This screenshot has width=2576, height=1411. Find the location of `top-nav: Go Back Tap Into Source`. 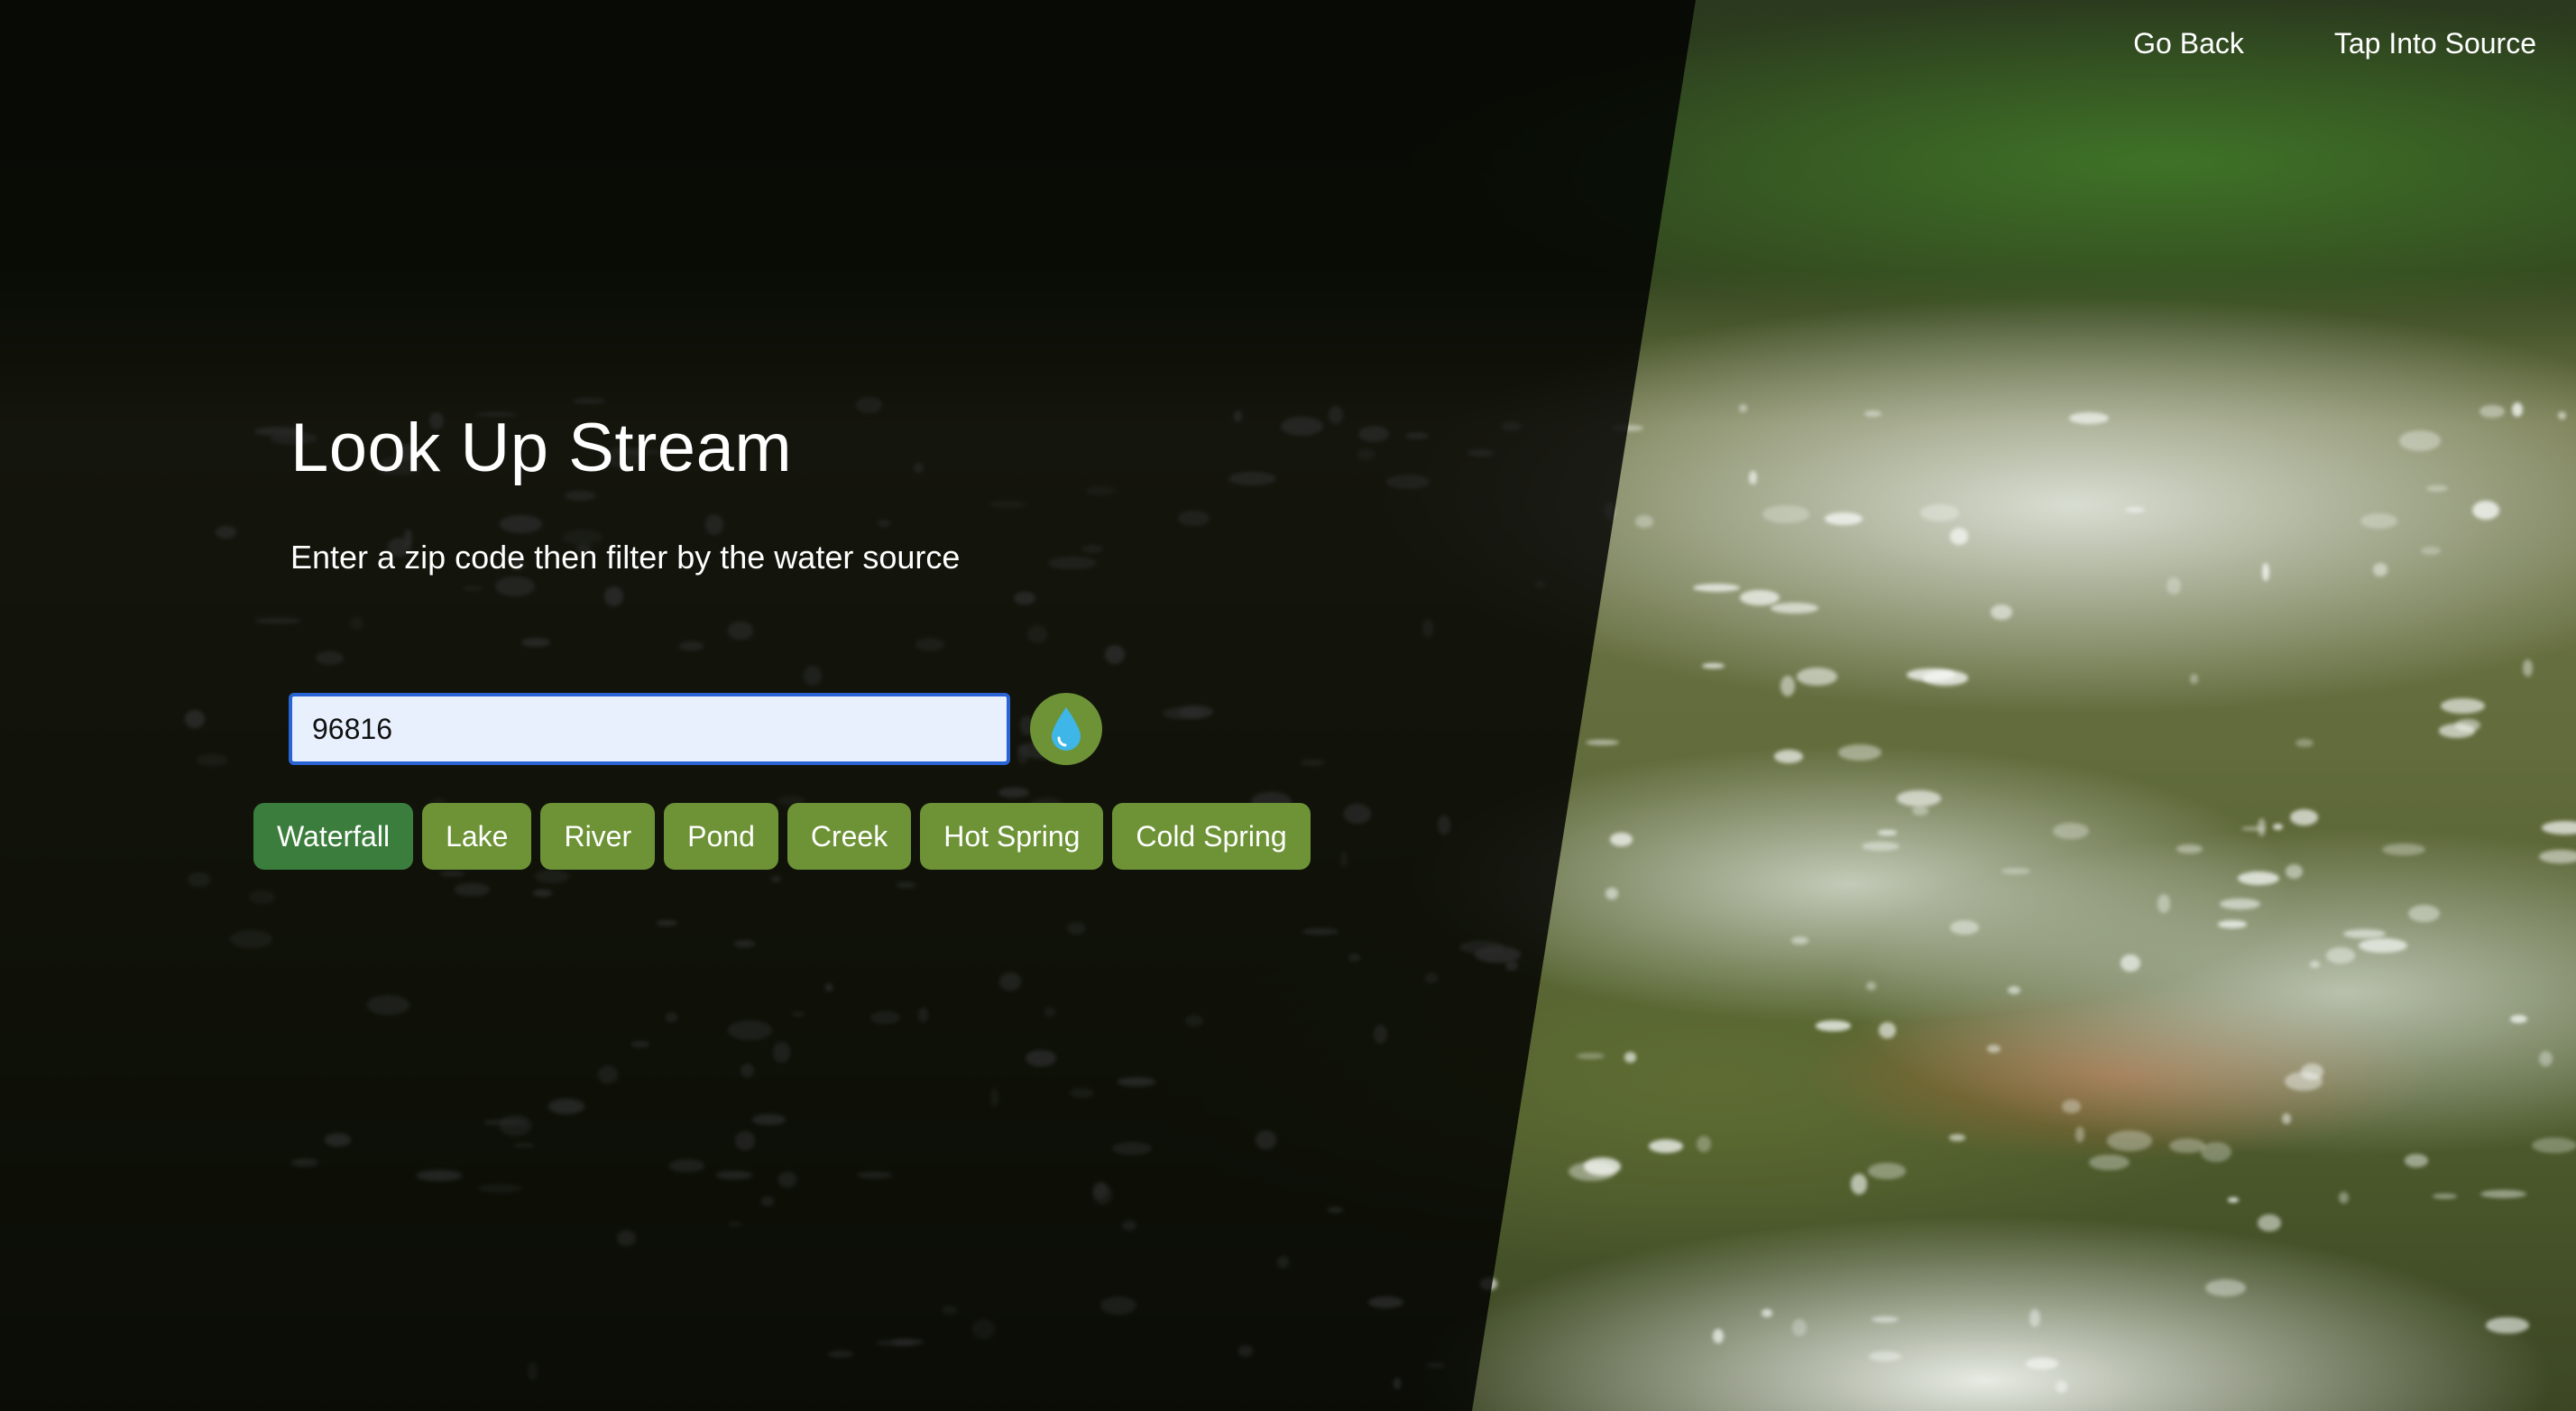

top-nav: Go Back Tap Into Source is located at coordinates (2334, 43).